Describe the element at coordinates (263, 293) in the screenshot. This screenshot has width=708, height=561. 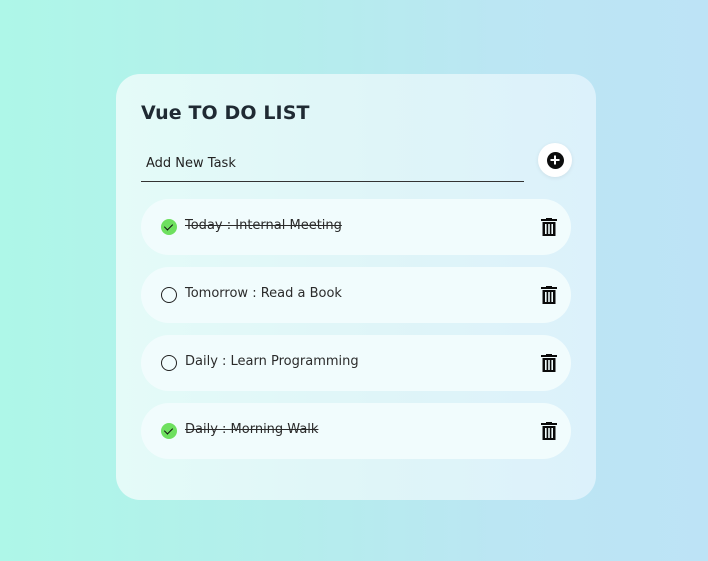
I see `task-label: Tomorrow : Read a Book` at that location.